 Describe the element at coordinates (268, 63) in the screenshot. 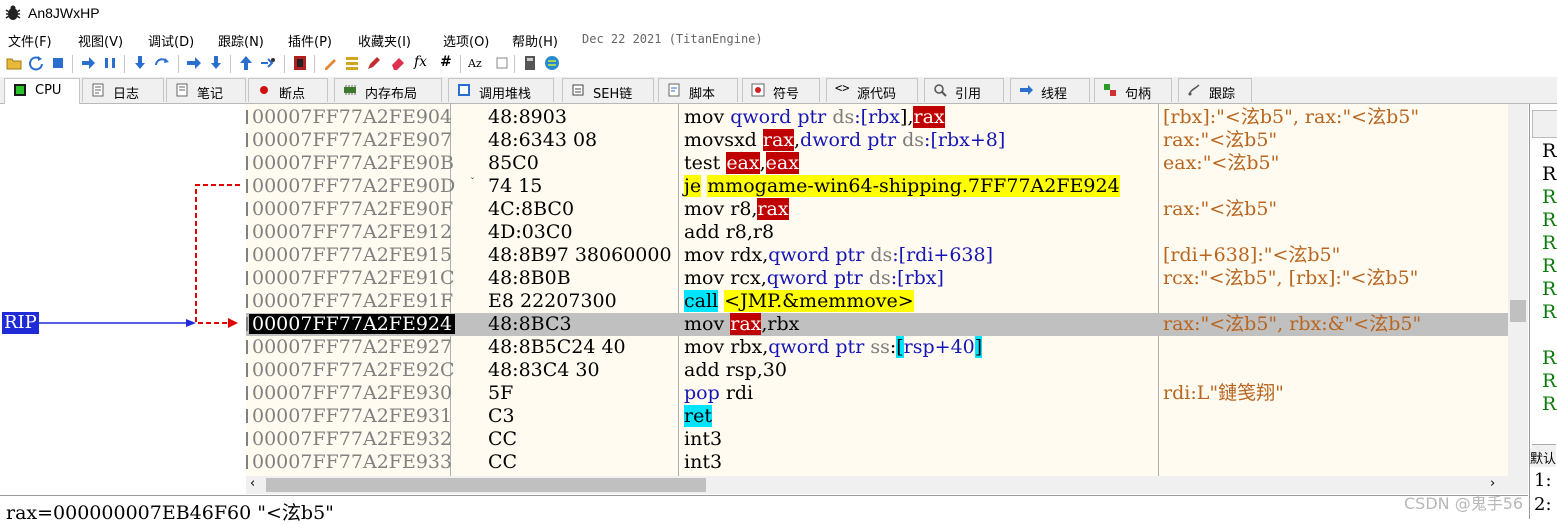

I see `trace-icon` at that location.